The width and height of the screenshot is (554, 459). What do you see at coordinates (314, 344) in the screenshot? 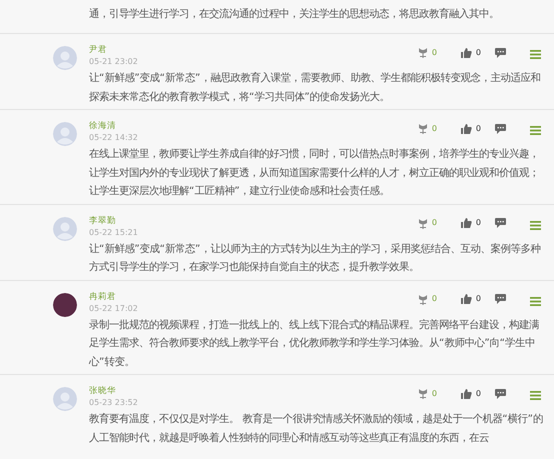
I see `comment-text: 录制一批规范的视频课程，打造一批线上的、线上线下混合式的精品课程。完善网络平台建设，构建满足学生需求、符合教师要求的线上教学平台，优化教师教学和学生学习体验。从“教师中心”向“学生中心”转变。` at bounding box center [314, 344].